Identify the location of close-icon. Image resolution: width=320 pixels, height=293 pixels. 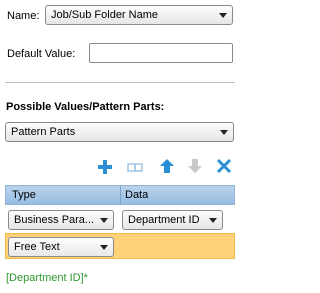
(224, 166).